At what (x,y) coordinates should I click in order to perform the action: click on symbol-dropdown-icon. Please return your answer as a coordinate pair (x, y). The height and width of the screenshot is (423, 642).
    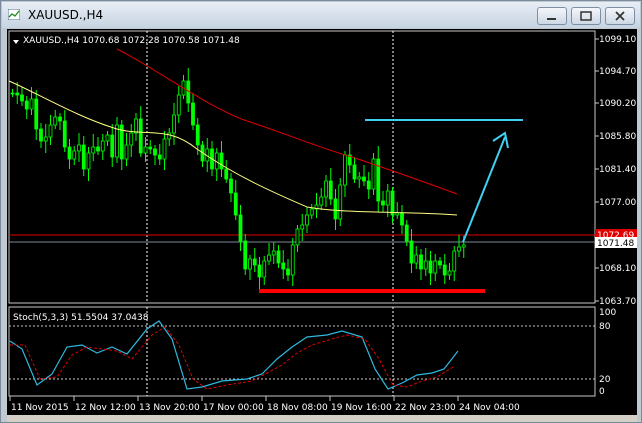
    Looking at the image, I should click on (16, 42).